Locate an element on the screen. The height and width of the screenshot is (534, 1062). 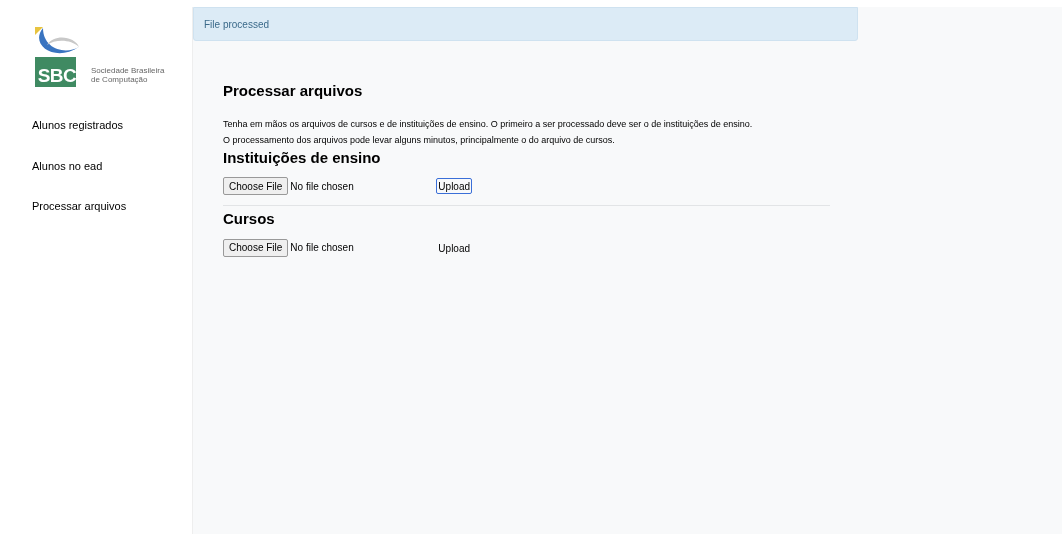
logo-letters: SBC is located at coordinates (57, 75).